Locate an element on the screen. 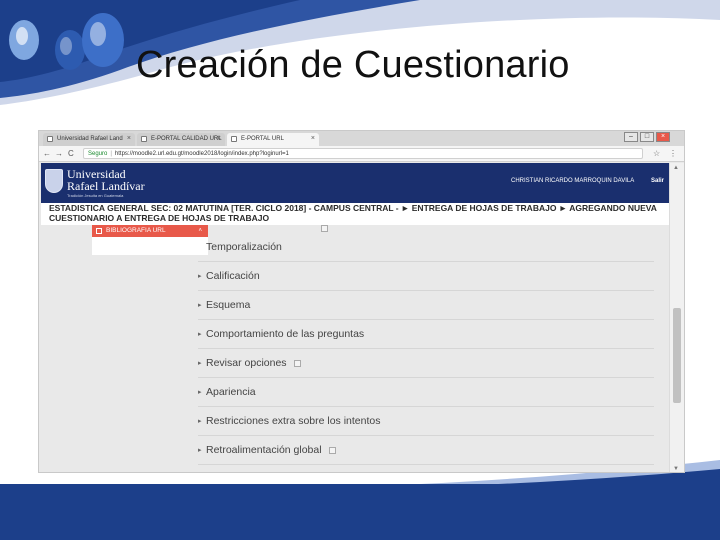  section-label: Temporalización is located at coordinates (244, 247).